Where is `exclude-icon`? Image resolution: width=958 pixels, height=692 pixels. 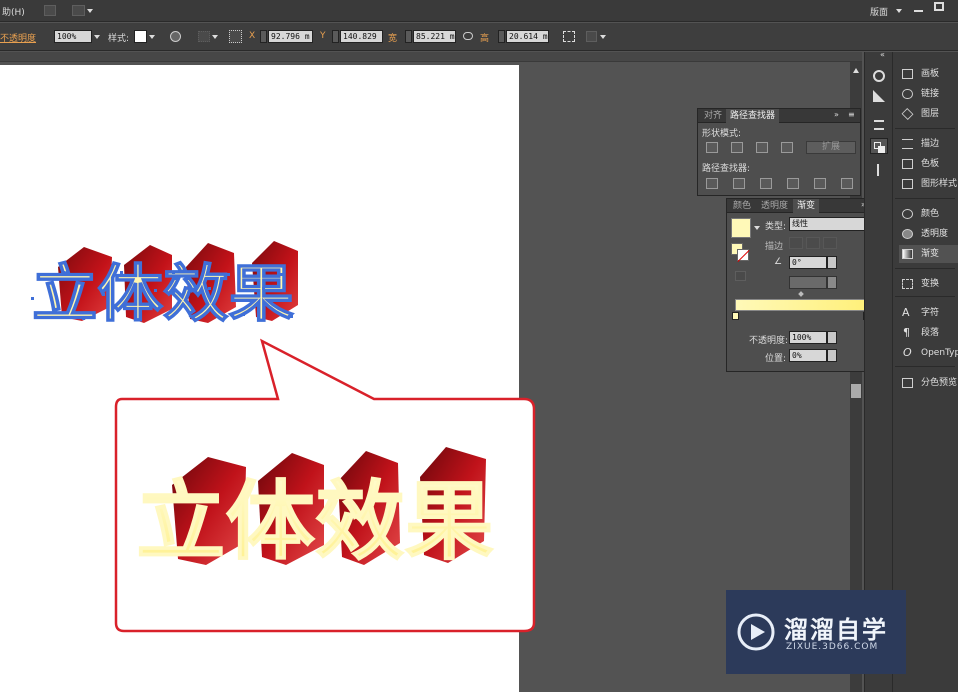
exclude-icon is located at coordinates (787, 147).